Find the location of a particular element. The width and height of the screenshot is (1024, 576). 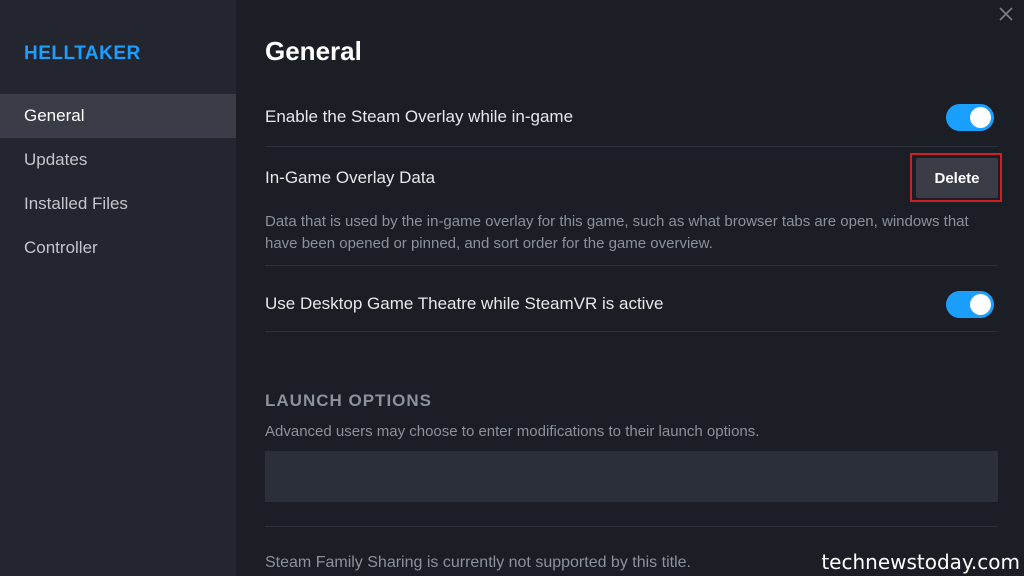

close-icon is located at coordinates (1006, 14).